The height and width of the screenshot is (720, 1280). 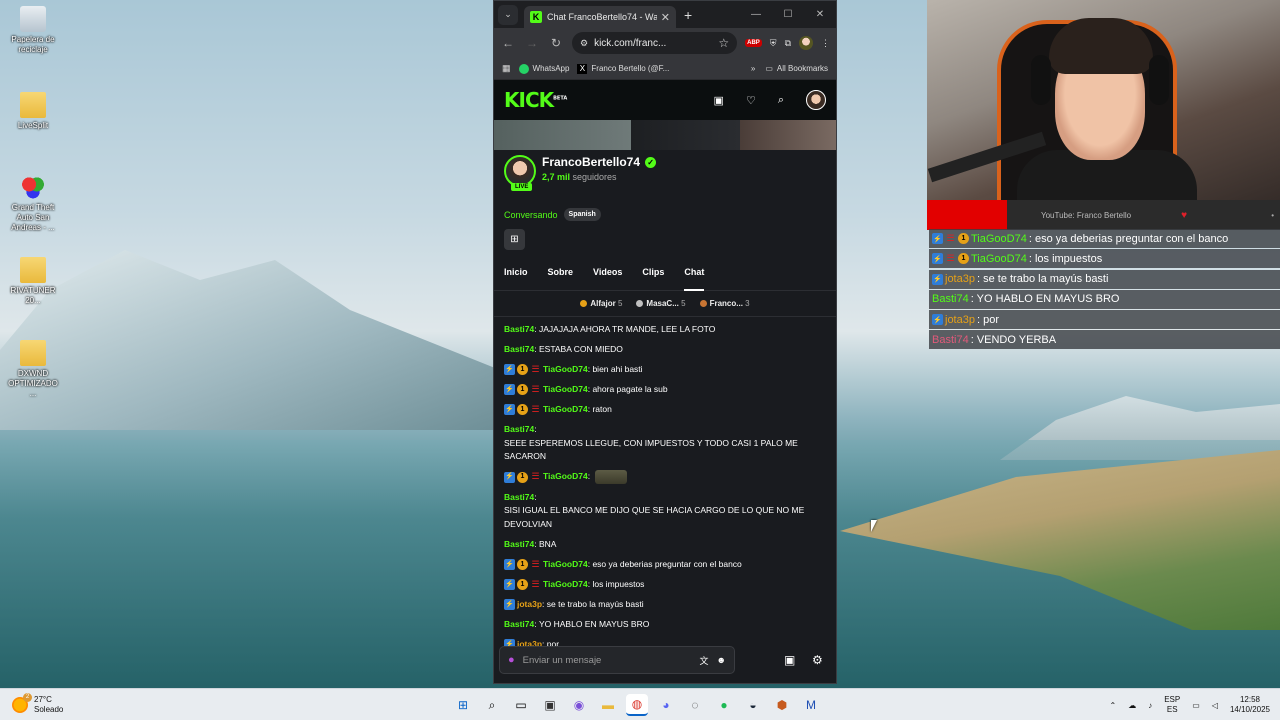 What do you see at coordinates (1172, 705) in the screenshot?
I see `language-indicator: ESP ES` at bounding box center [1172, 705].